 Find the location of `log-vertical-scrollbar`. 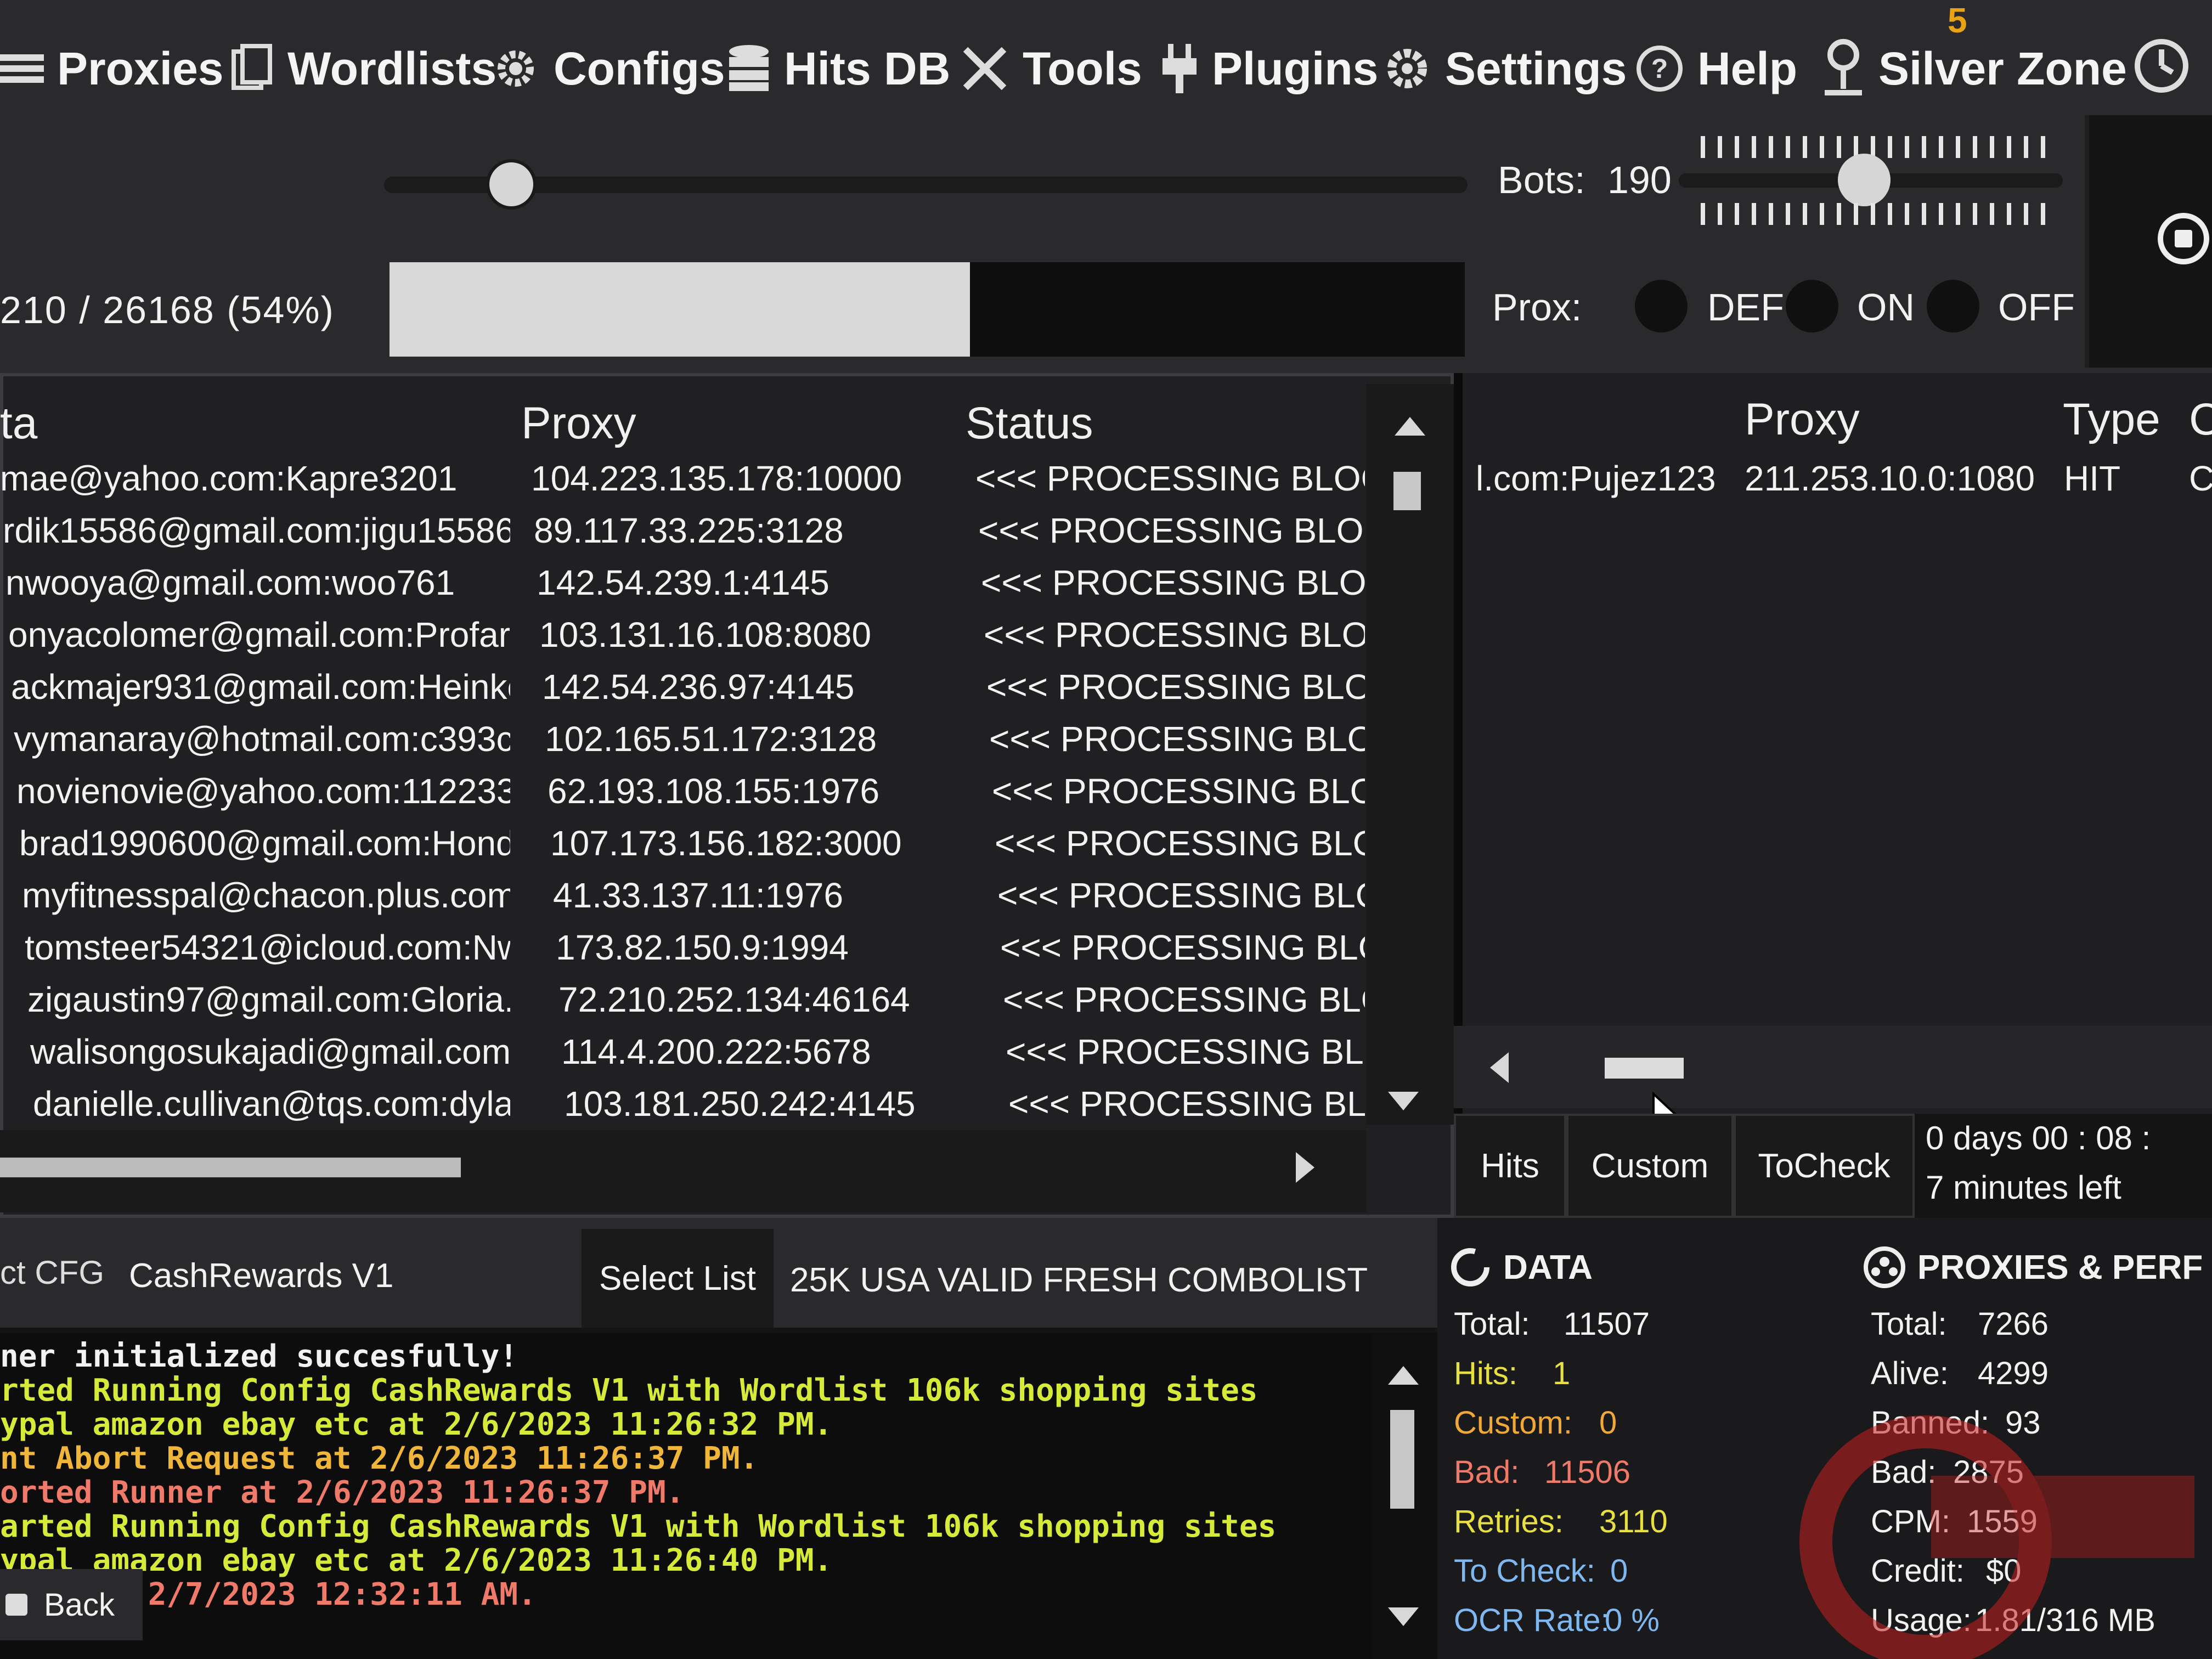

log-vertical-scrollbar is located at coordinates (1404, 1496).